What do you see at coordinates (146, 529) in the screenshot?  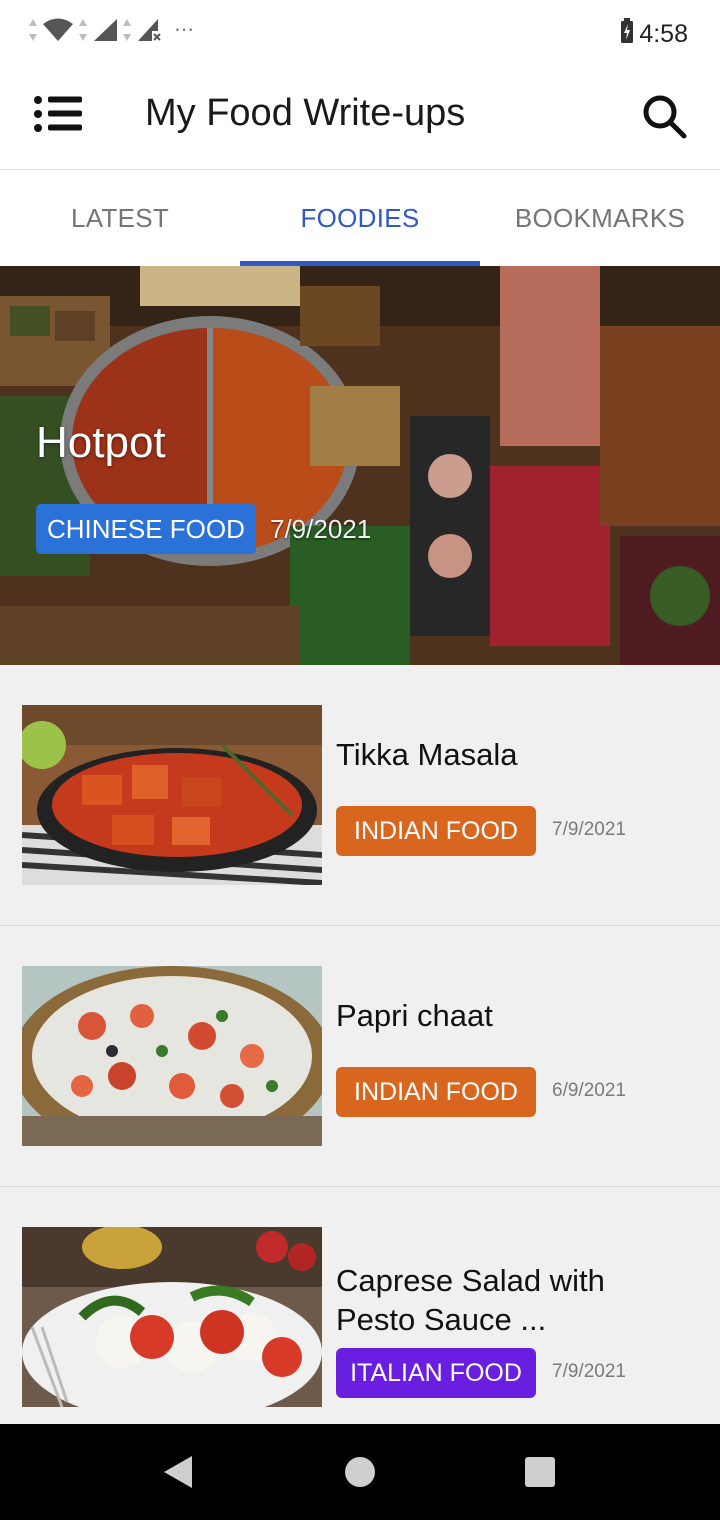 I see `featured-category-badge: CHINESE FOOD` at bounding box center [146, 529].